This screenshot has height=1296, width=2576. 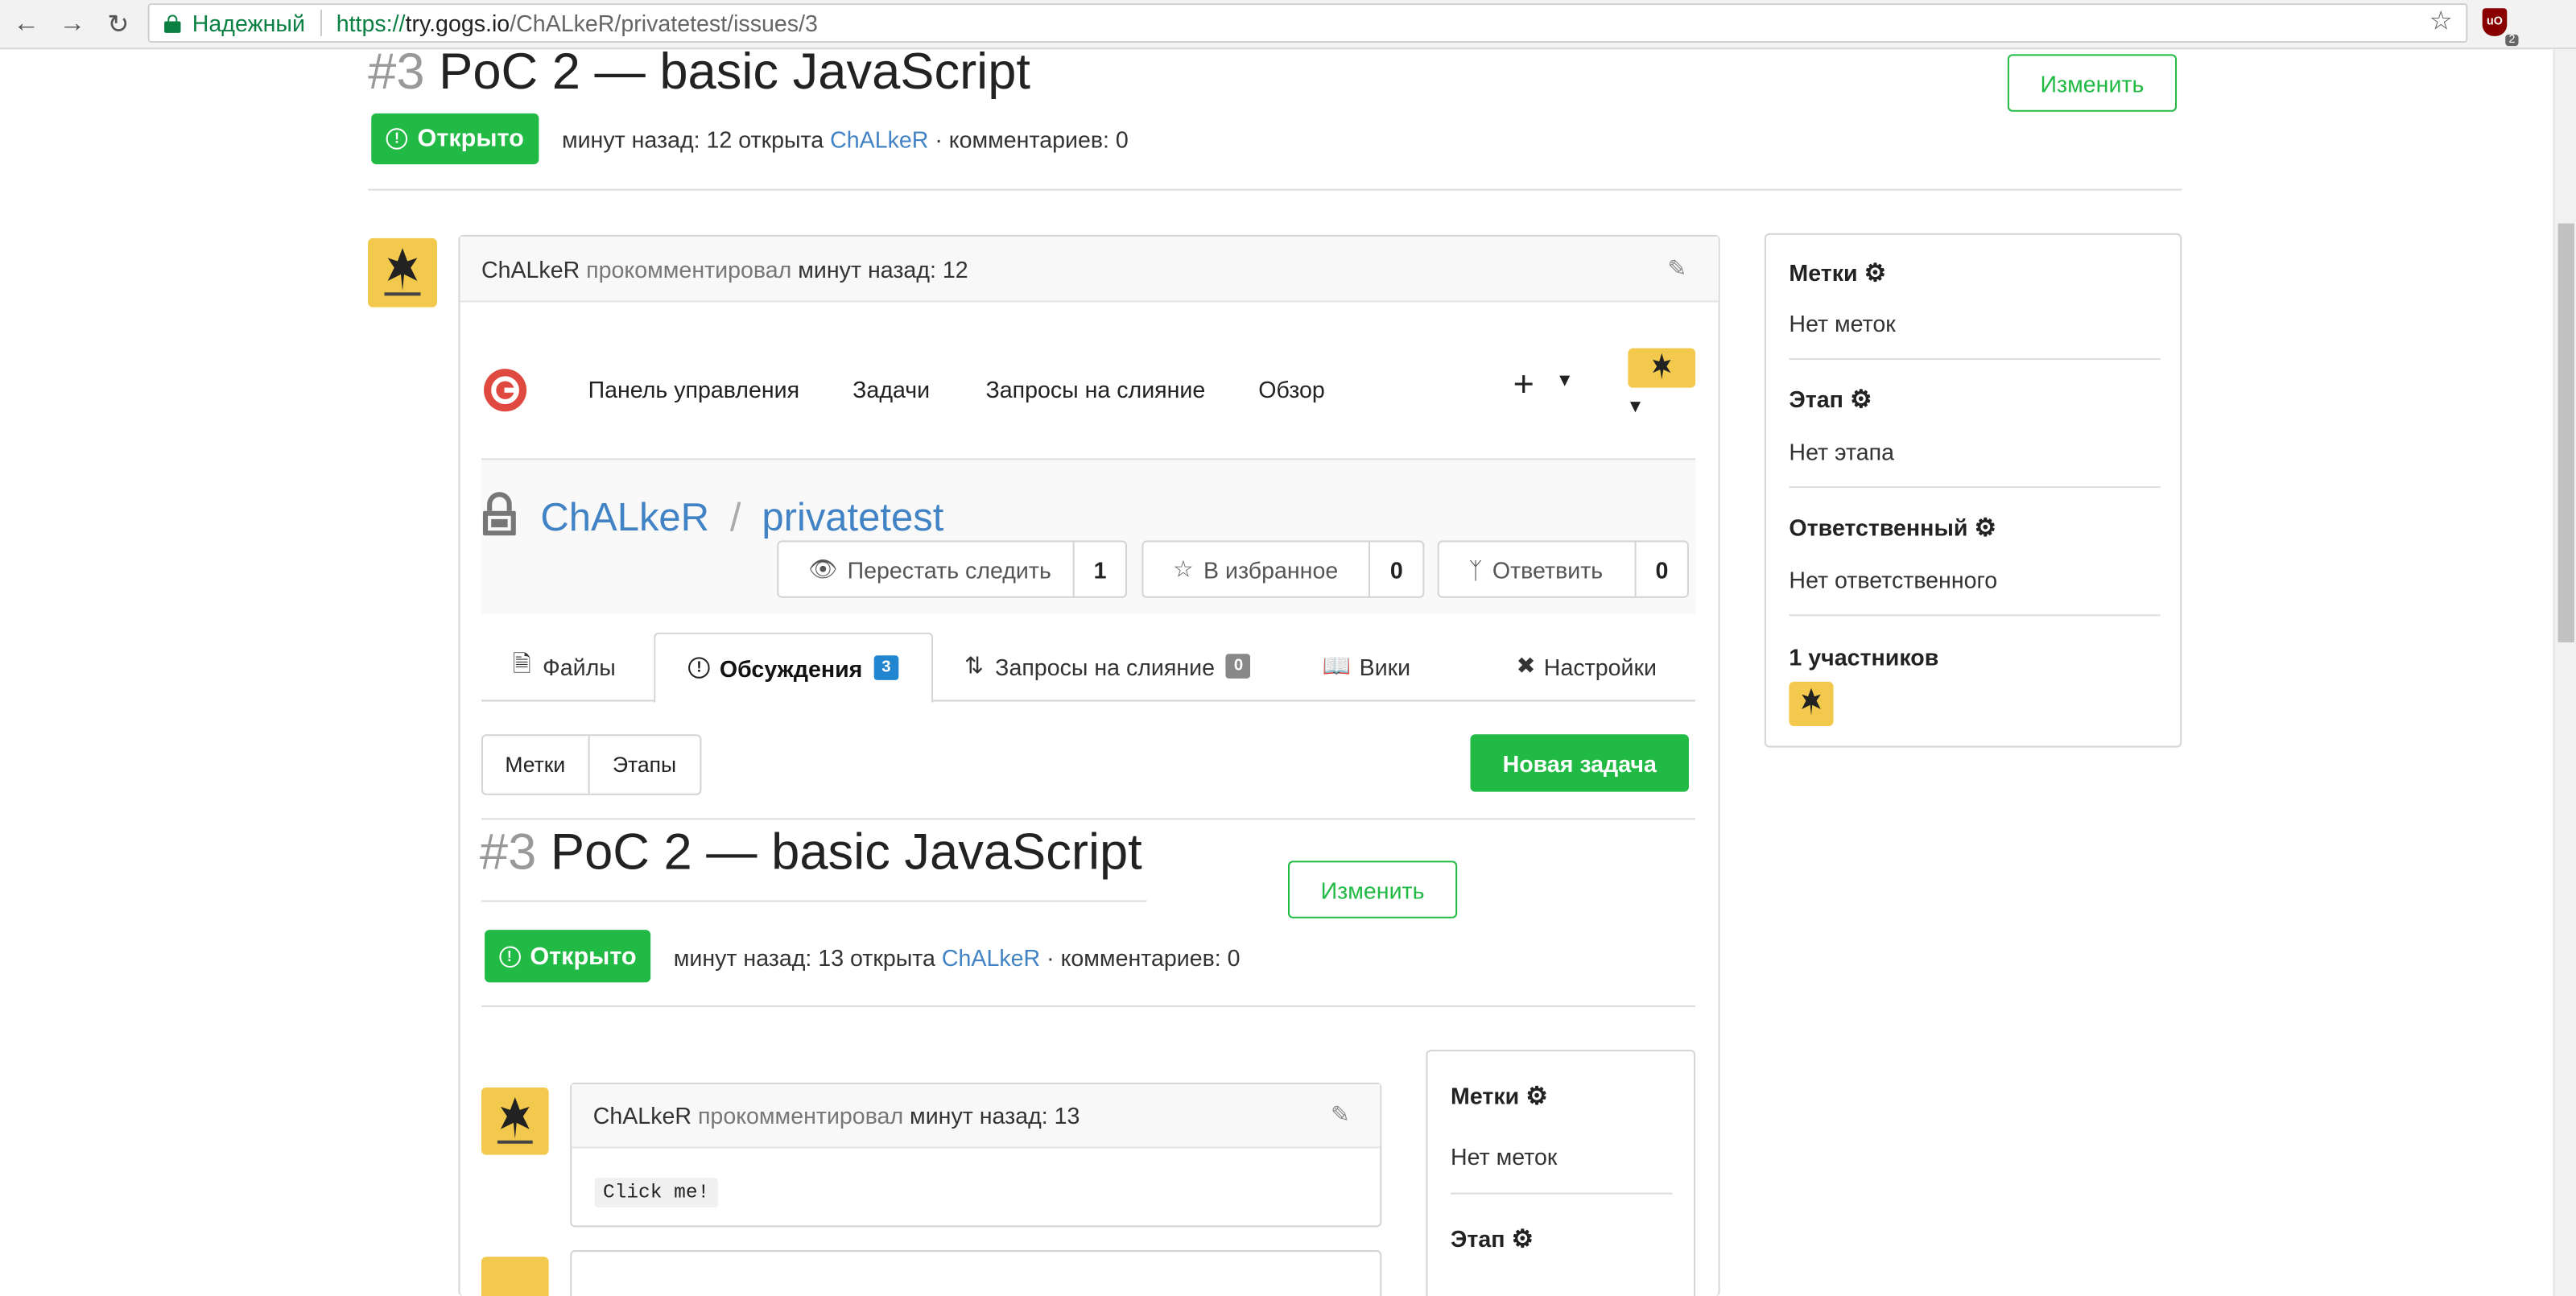 I want to click on reload-icon: ↻, so click(x=118, y=25).